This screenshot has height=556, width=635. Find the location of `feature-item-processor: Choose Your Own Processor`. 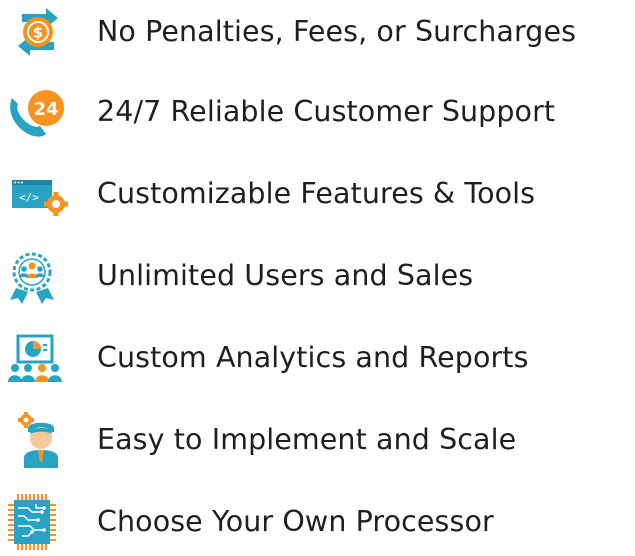

feature-item-processor: Choose Your Own Processor is located at coordinates (317, 522).